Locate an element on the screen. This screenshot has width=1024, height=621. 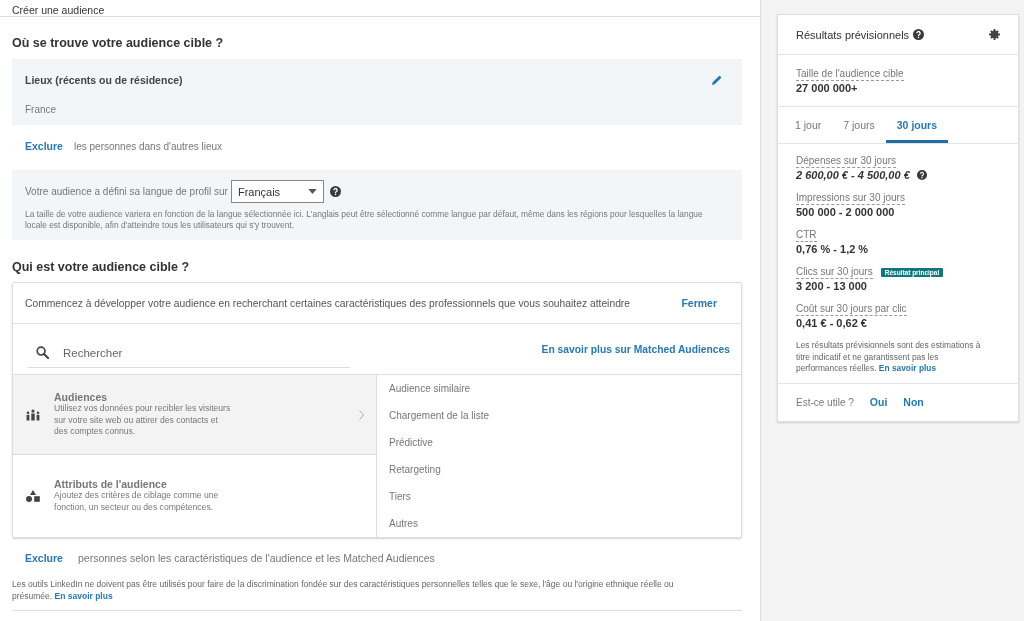
language-note: La taille de votre audience variera en fonction de la langue sélectionnée ici. L'anglais peut être sélectionné comme langue par défaut, même dans les régions pour lesquelles la langue locale est disponible, afin d'atteindre tous les utilisateurs qui s'y trouvent. is located at coordinates (364, 220).